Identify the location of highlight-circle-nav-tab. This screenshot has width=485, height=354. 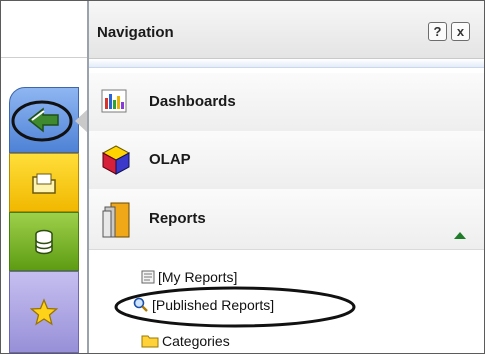
(42, 121).